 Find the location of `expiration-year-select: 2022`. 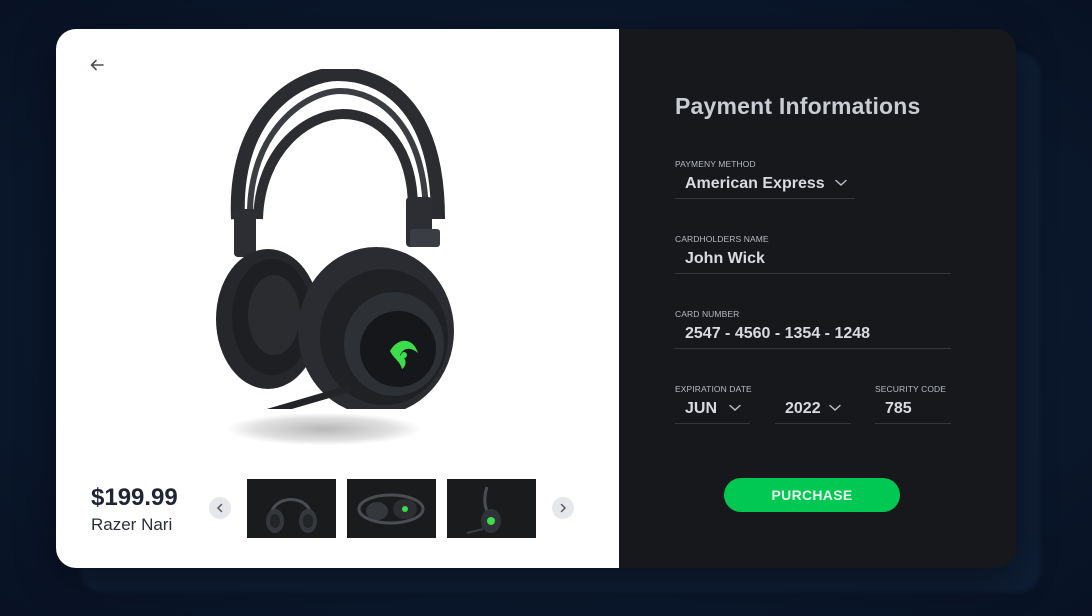

expiration-year-select: 2022 is located at coordinates (813, 410).